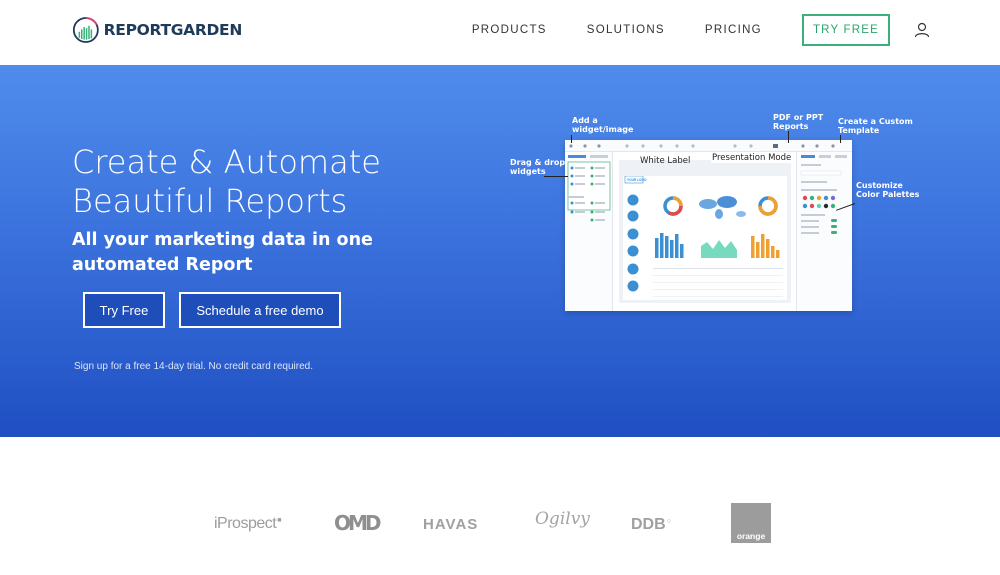 Image resolution: width=1000 pixels, height=575 pixels. What do you see at coordinates (279, 520) in the screenshot?
I see `iprospect-mark-icon: ■` at bounding box center [279, 520].